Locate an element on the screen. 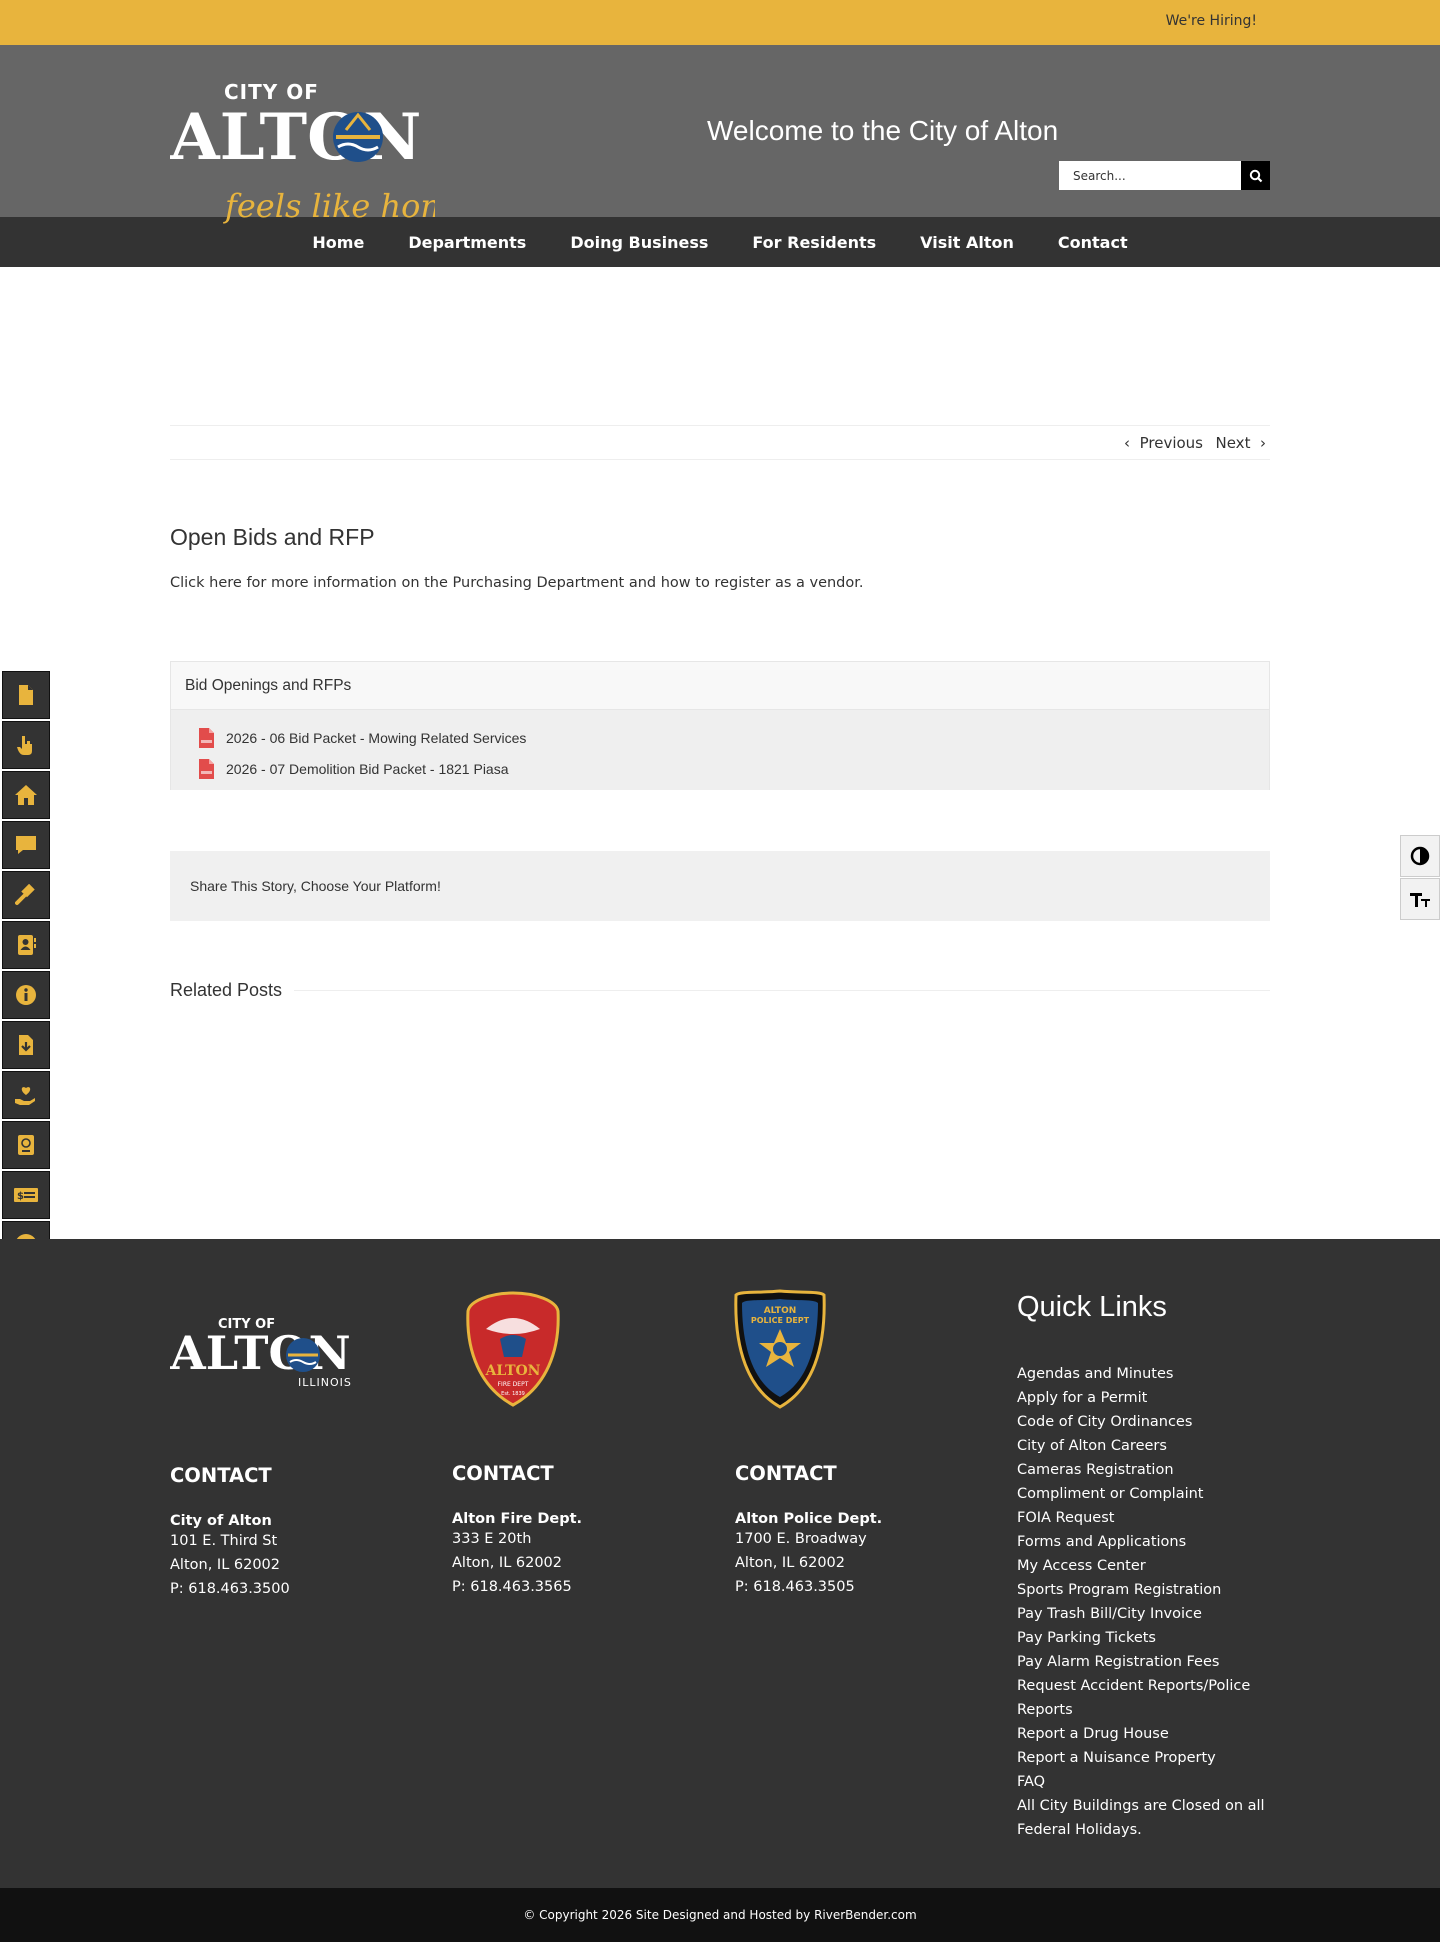 The height and width of the screenshot is (1942, 1440). quick-link: Apply for a Permit is located at coordinates (1082, 1398).